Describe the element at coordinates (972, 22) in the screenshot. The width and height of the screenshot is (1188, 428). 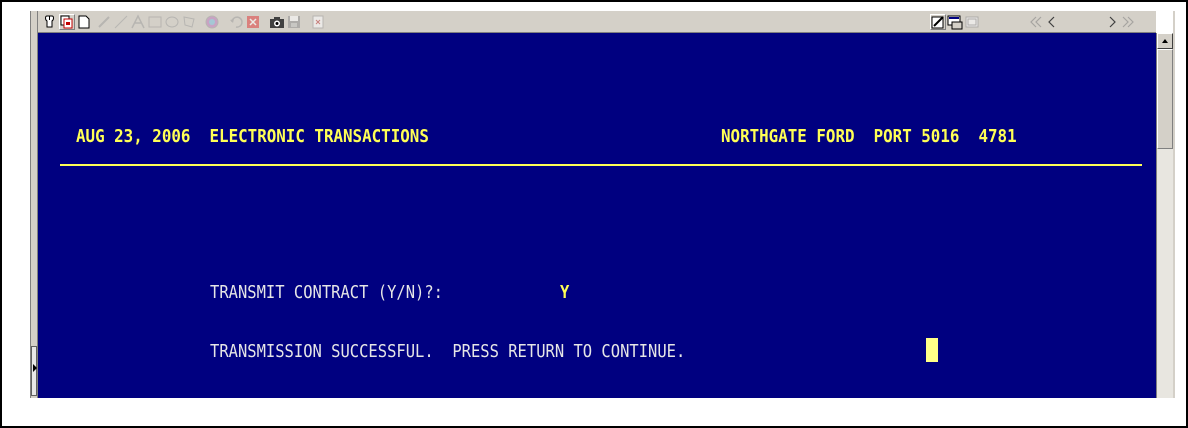
I see `window-icon` at that location.